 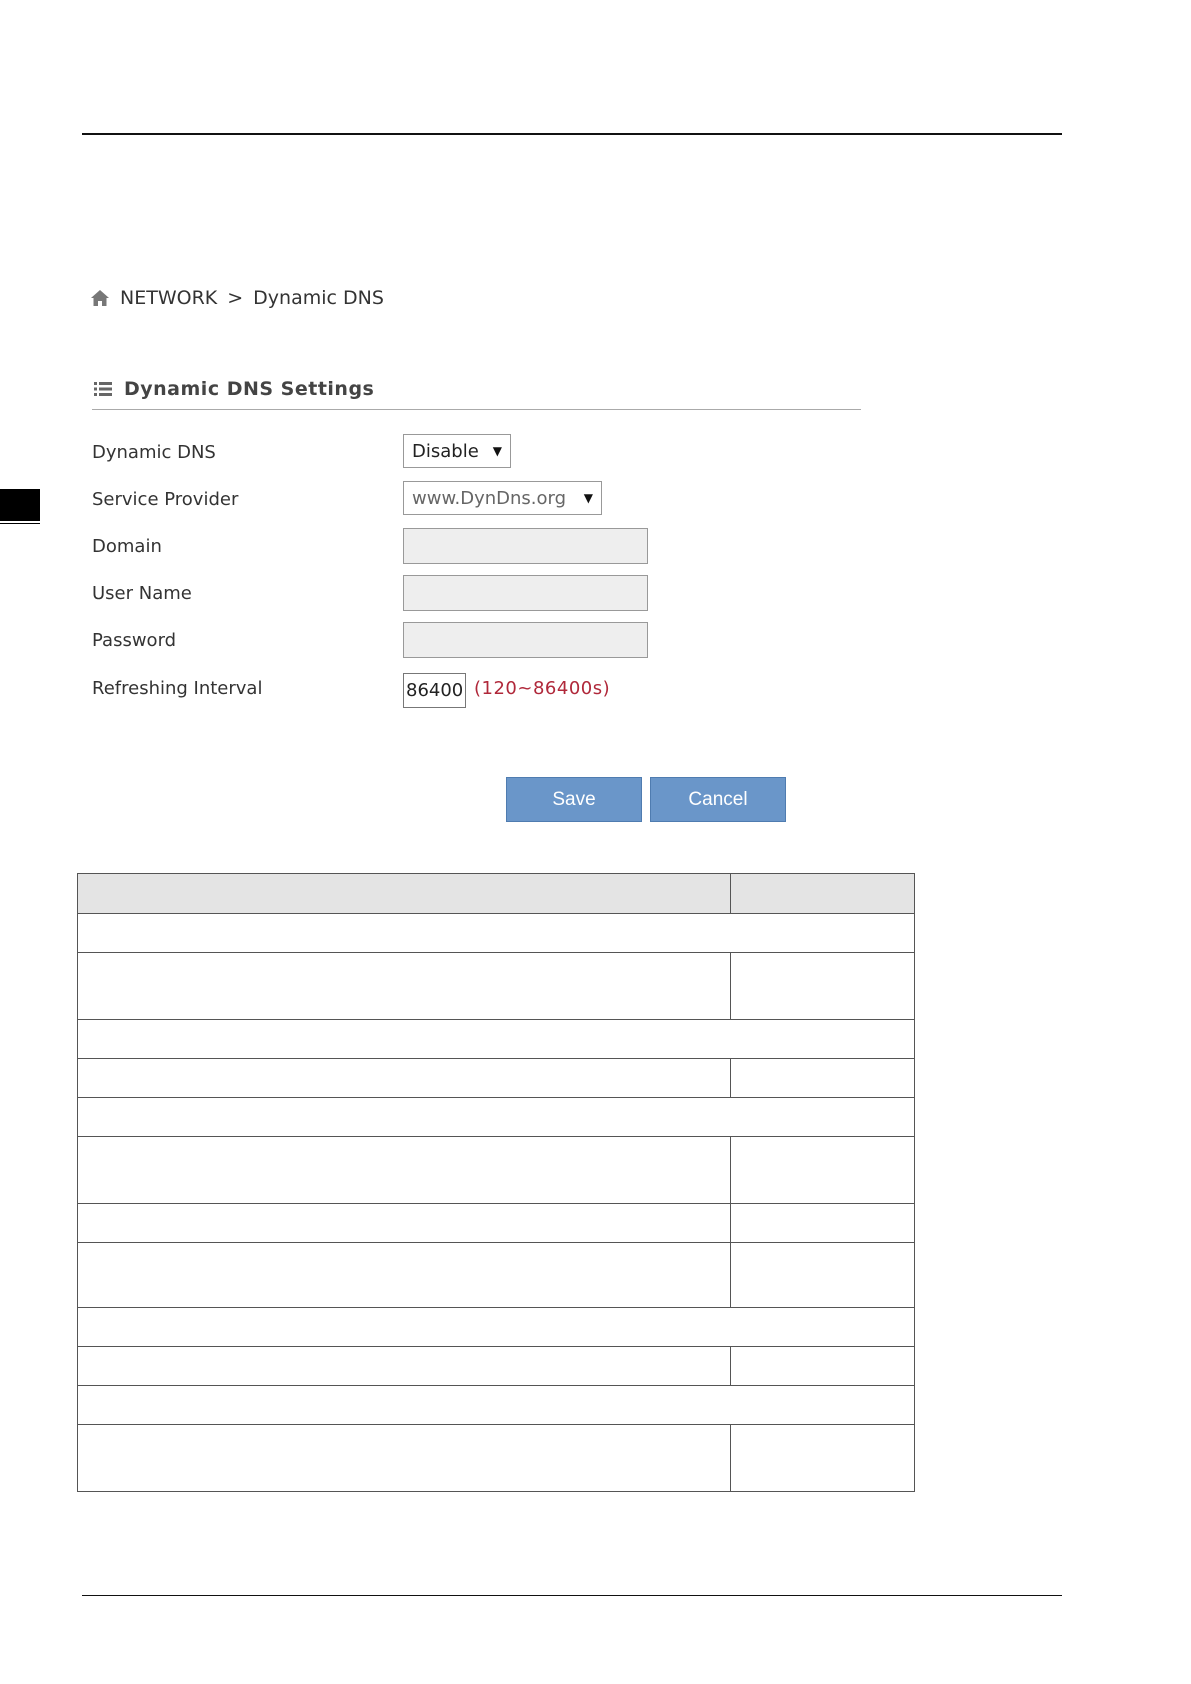 What do you see at coordinates (718, 799) in the screenshot?
I see `cancel-button: Cancel` at bounding box center [718, 799].